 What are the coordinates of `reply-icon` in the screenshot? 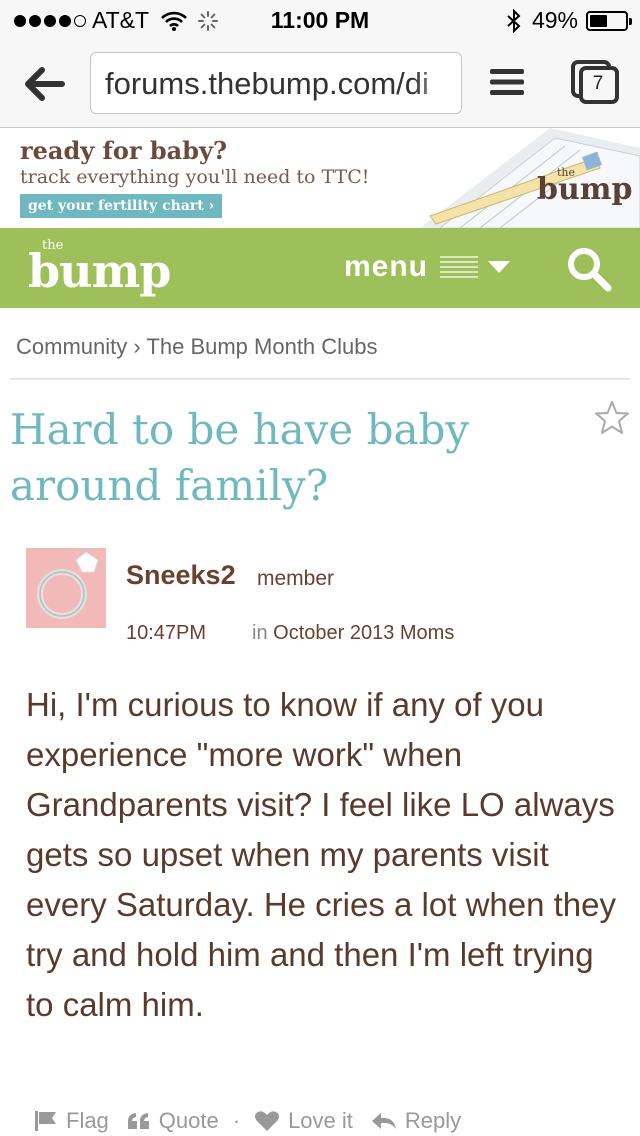 It's located at (383, 1121).